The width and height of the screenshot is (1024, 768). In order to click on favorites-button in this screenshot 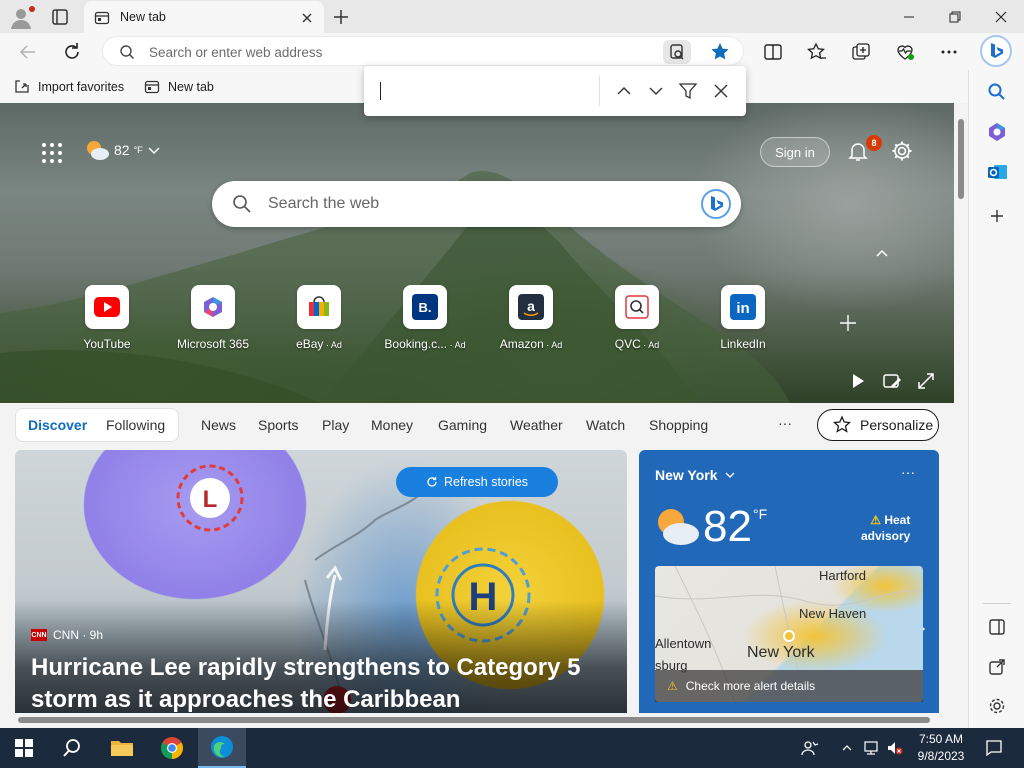, I will do `click(817, 52)`.